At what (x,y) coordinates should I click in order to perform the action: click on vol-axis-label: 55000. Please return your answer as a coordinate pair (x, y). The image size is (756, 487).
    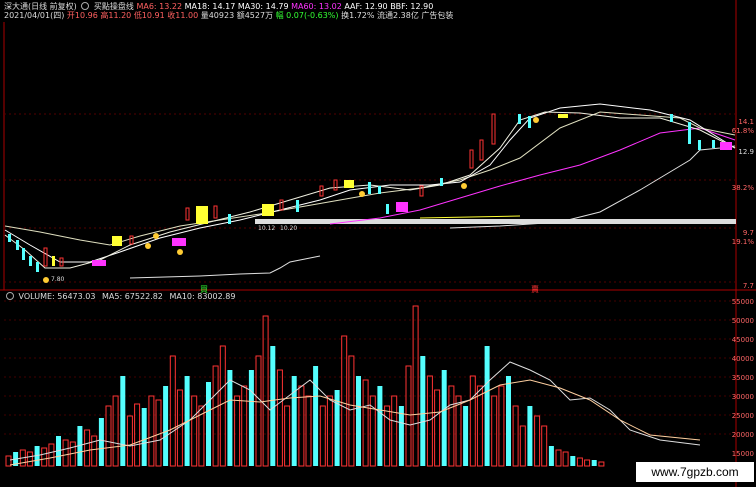
    Looking at the image, I should click on (742, 302).